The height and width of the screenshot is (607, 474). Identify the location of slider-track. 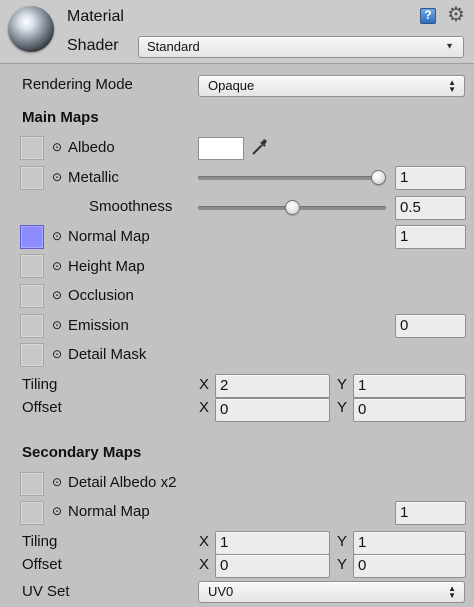
(292, 178).